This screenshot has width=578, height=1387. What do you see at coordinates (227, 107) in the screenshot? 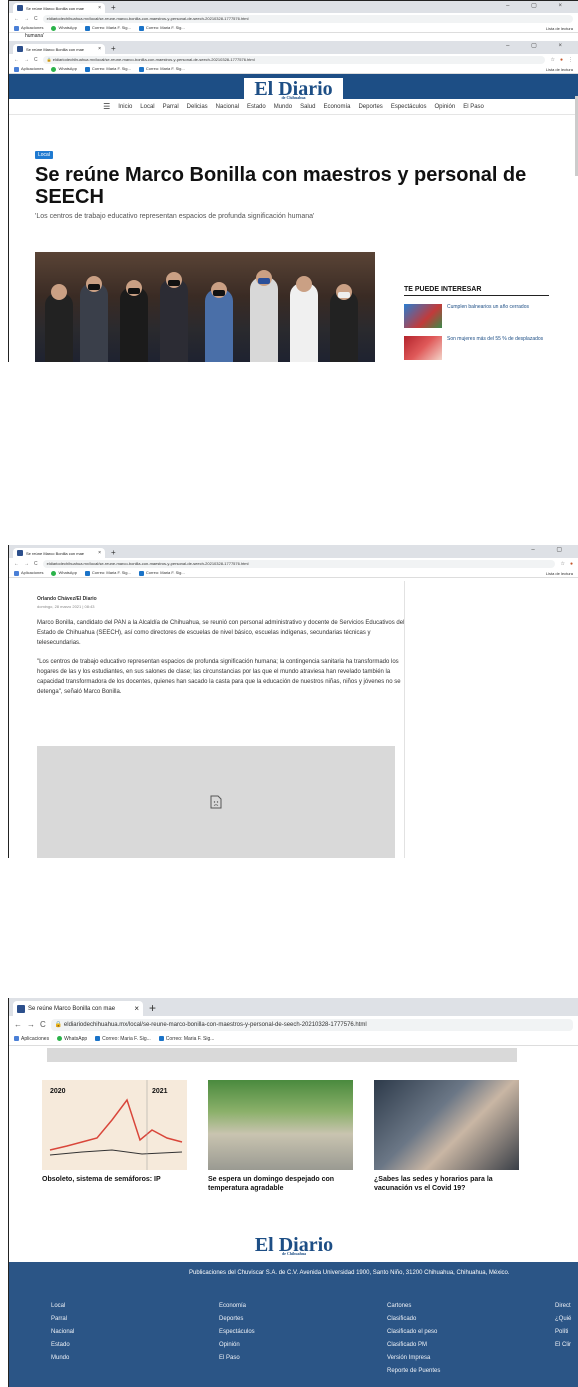
I see `nav-nacional: Nacional` at bounding box center [227, 107].